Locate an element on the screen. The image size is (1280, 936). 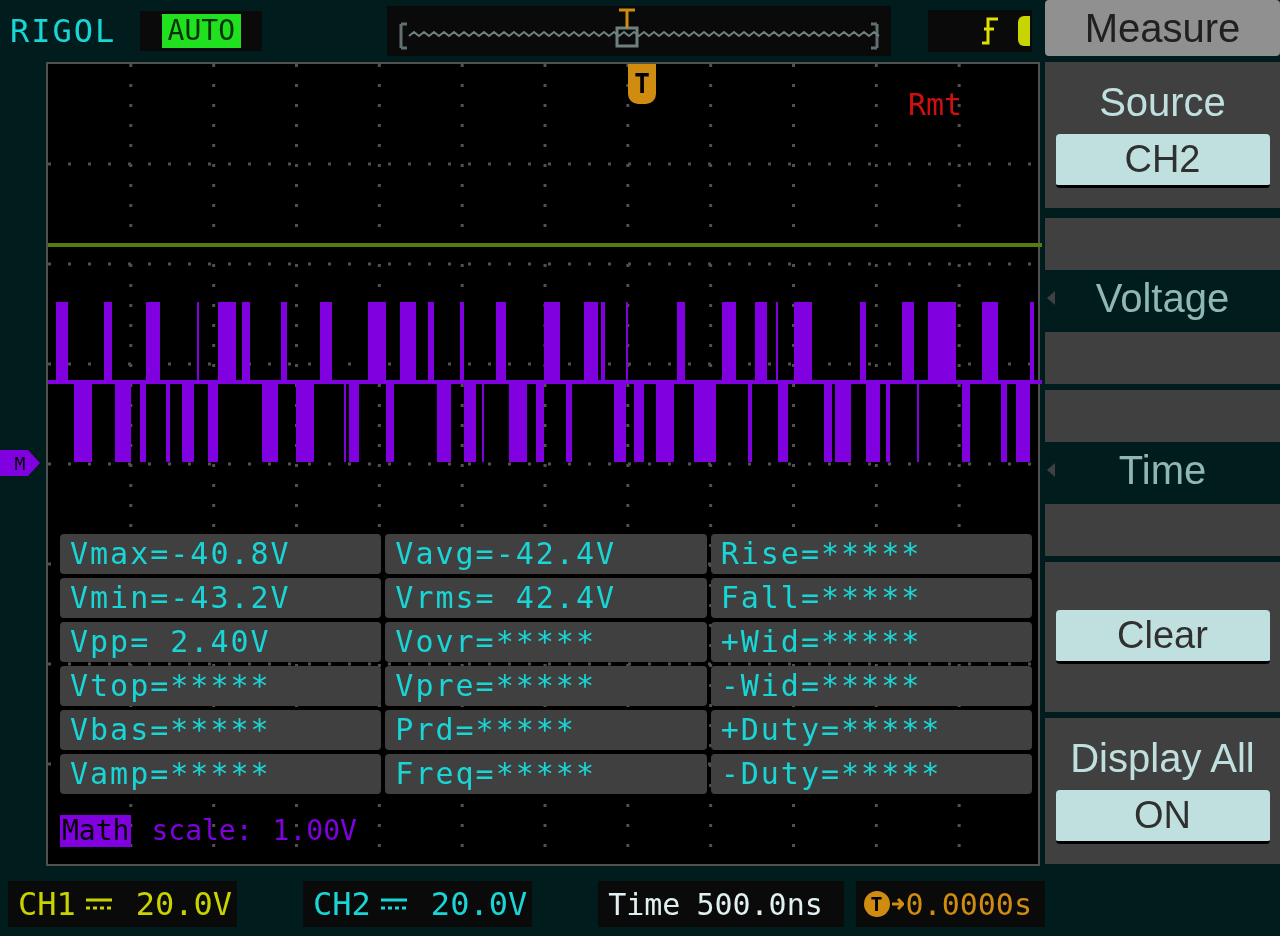
mode-badge: AUTO is located at coordinates (201, 31).